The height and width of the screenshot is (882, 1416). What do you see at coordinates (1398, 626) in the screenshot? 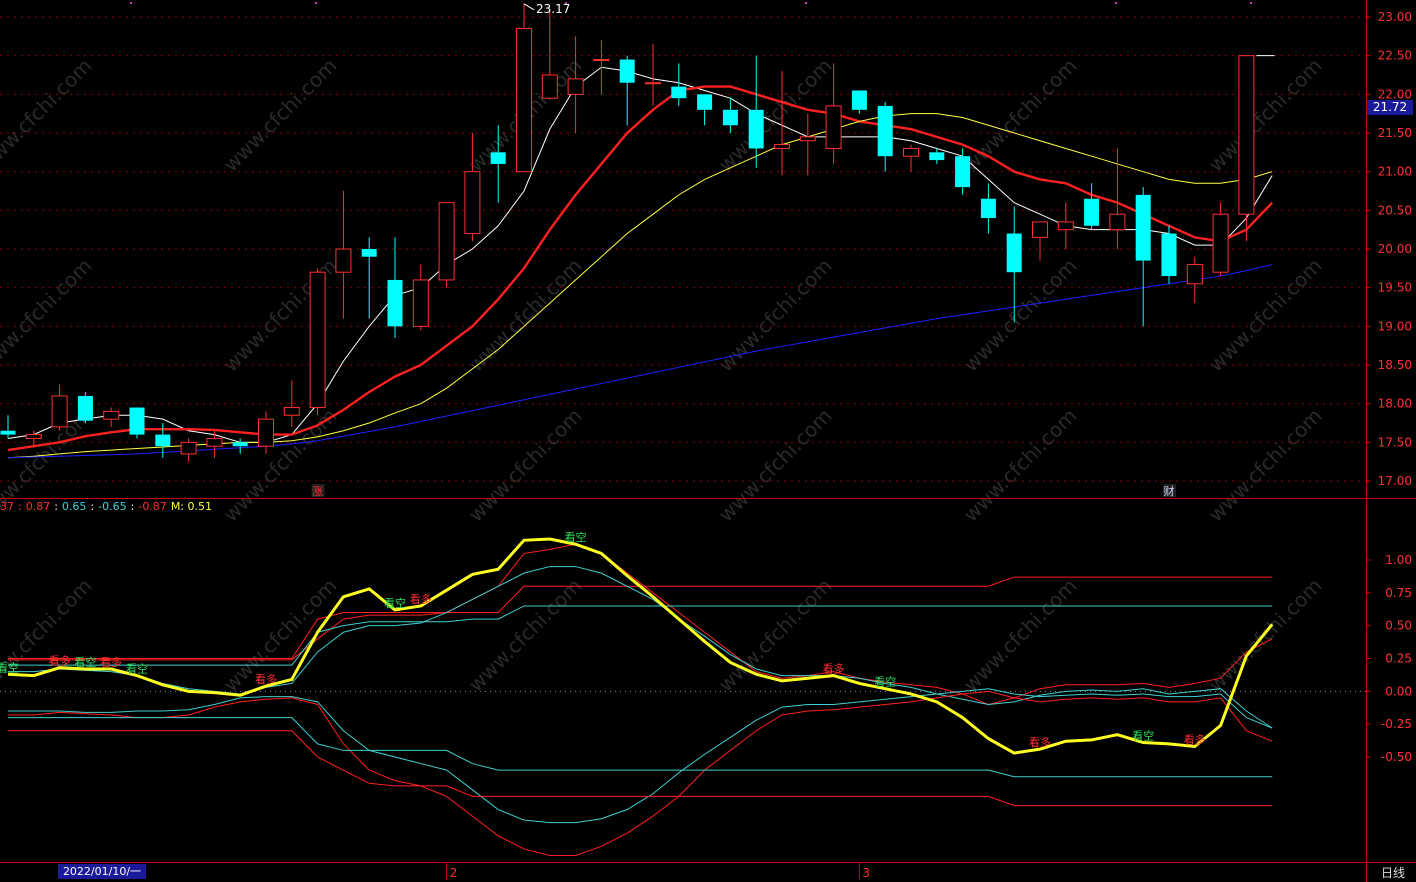
I see `osc-tick-label: 0.50` at bounding box center [1398, 626].